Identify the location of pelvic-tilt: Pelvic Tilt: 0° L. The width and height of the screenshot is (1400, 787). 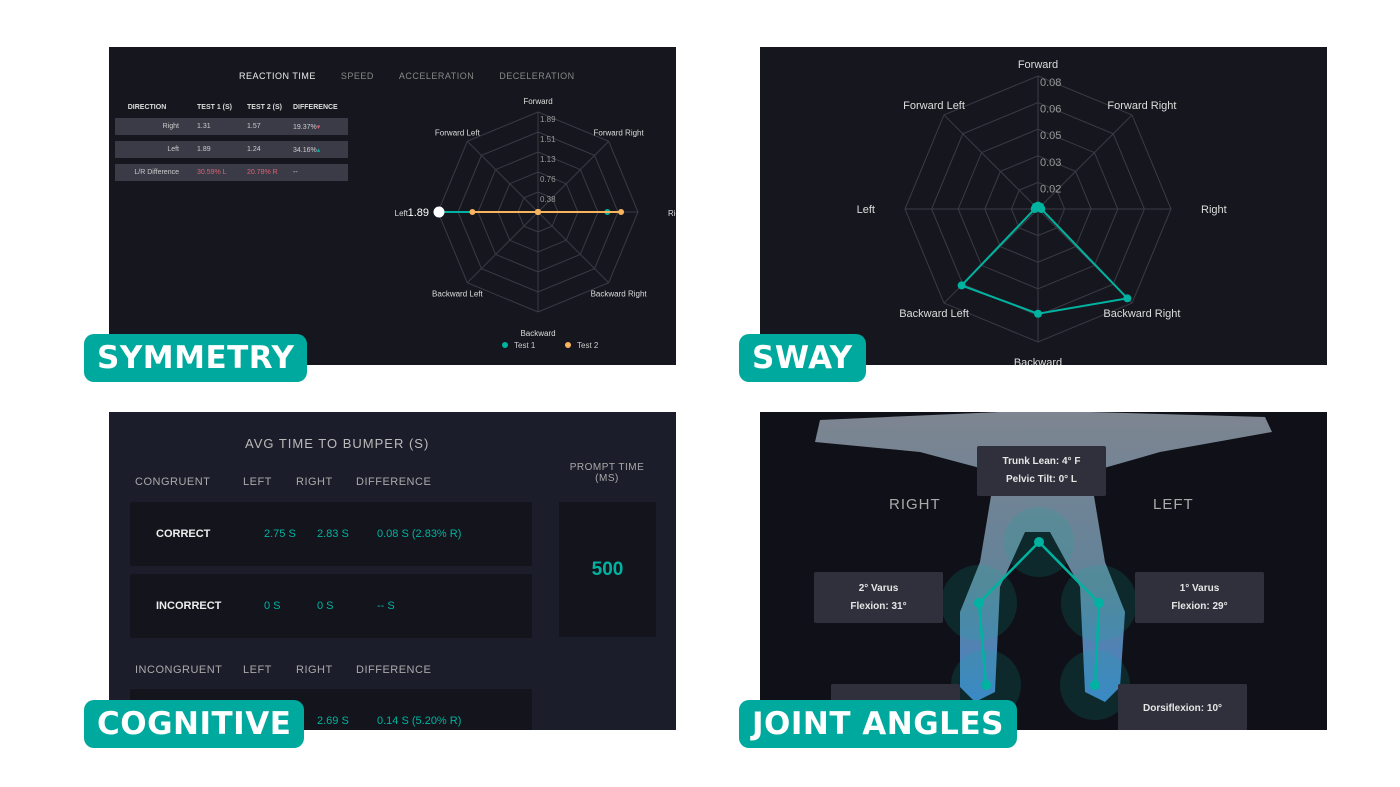
(1041, 479).